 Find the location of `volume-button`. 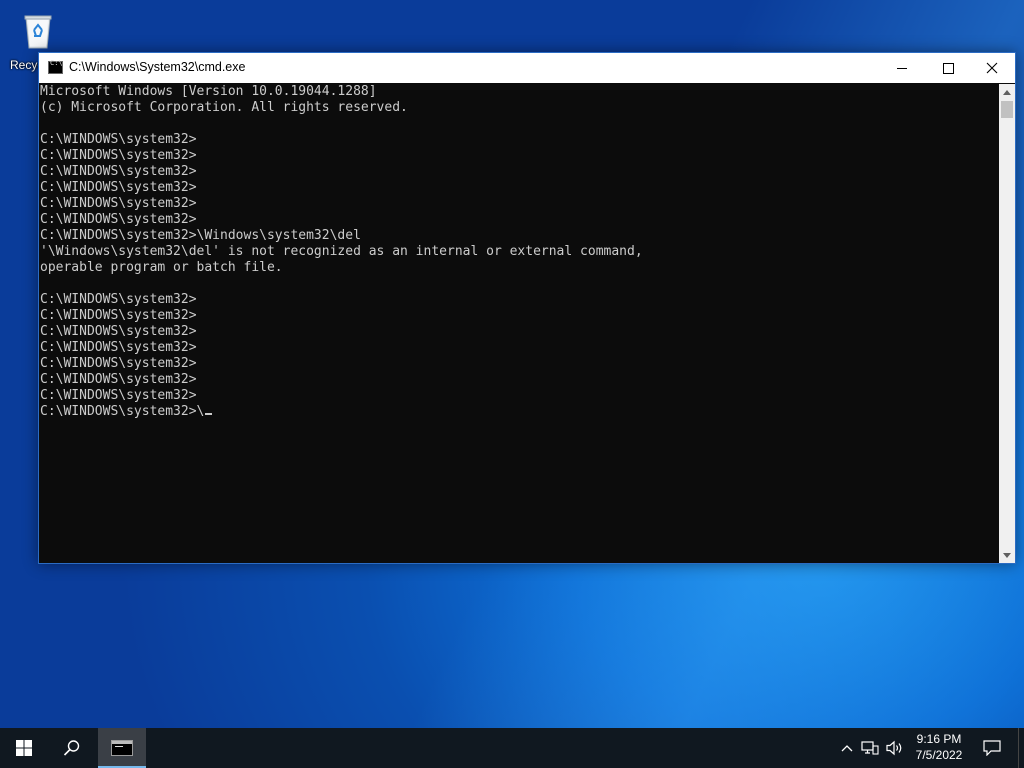

volume-button is located at coordinates (895, 748).